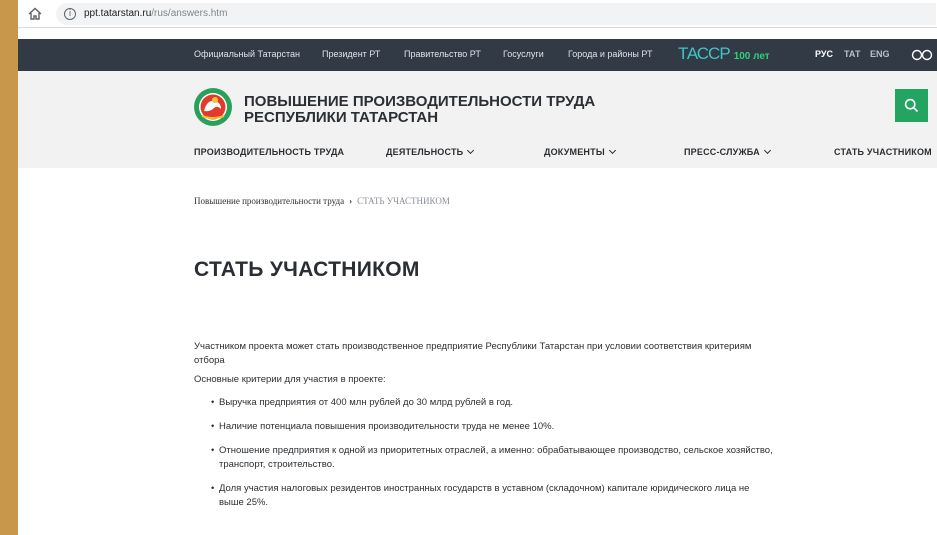 This screenshot has width=937, height=535. Describe the element at coordinates (751, 56) in the screenshot. I see `tassr-years: 100 лет` at that location.